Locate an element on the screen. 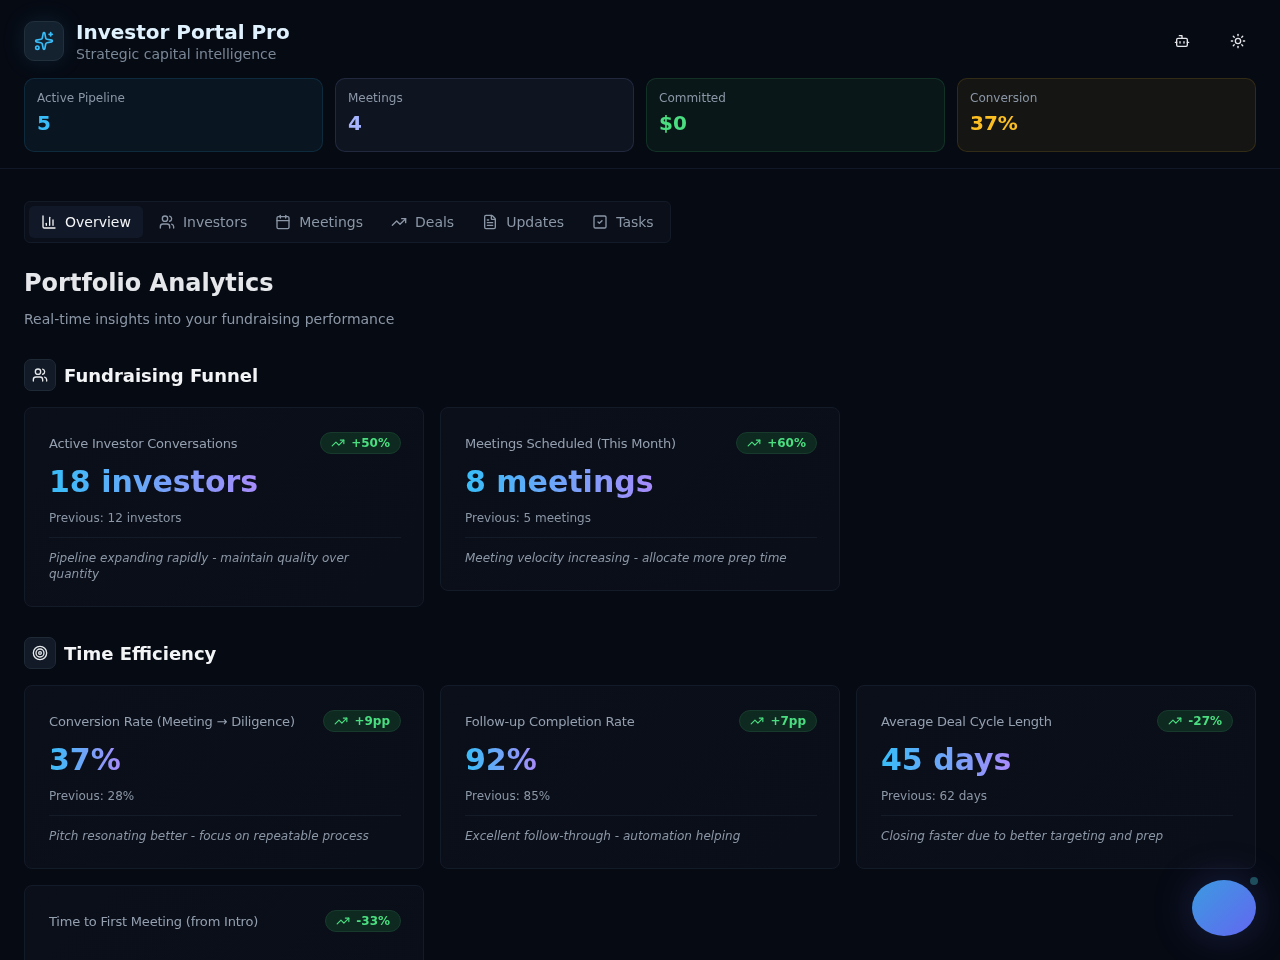 The width and height of the screenshot is (1280, 960). stat-label: Active Pipeline is located at coordinates (81, 98).